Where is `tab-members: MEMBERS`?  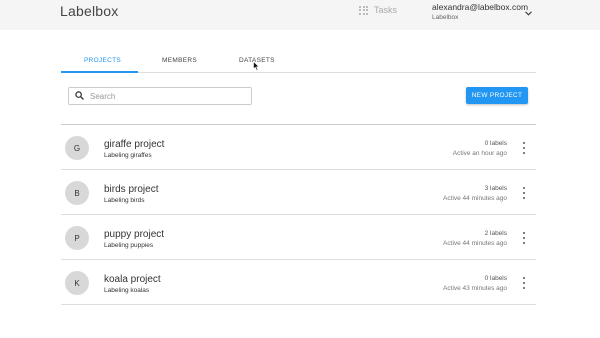 tab-members: MEMBERS is located at coordinates (179, 60).